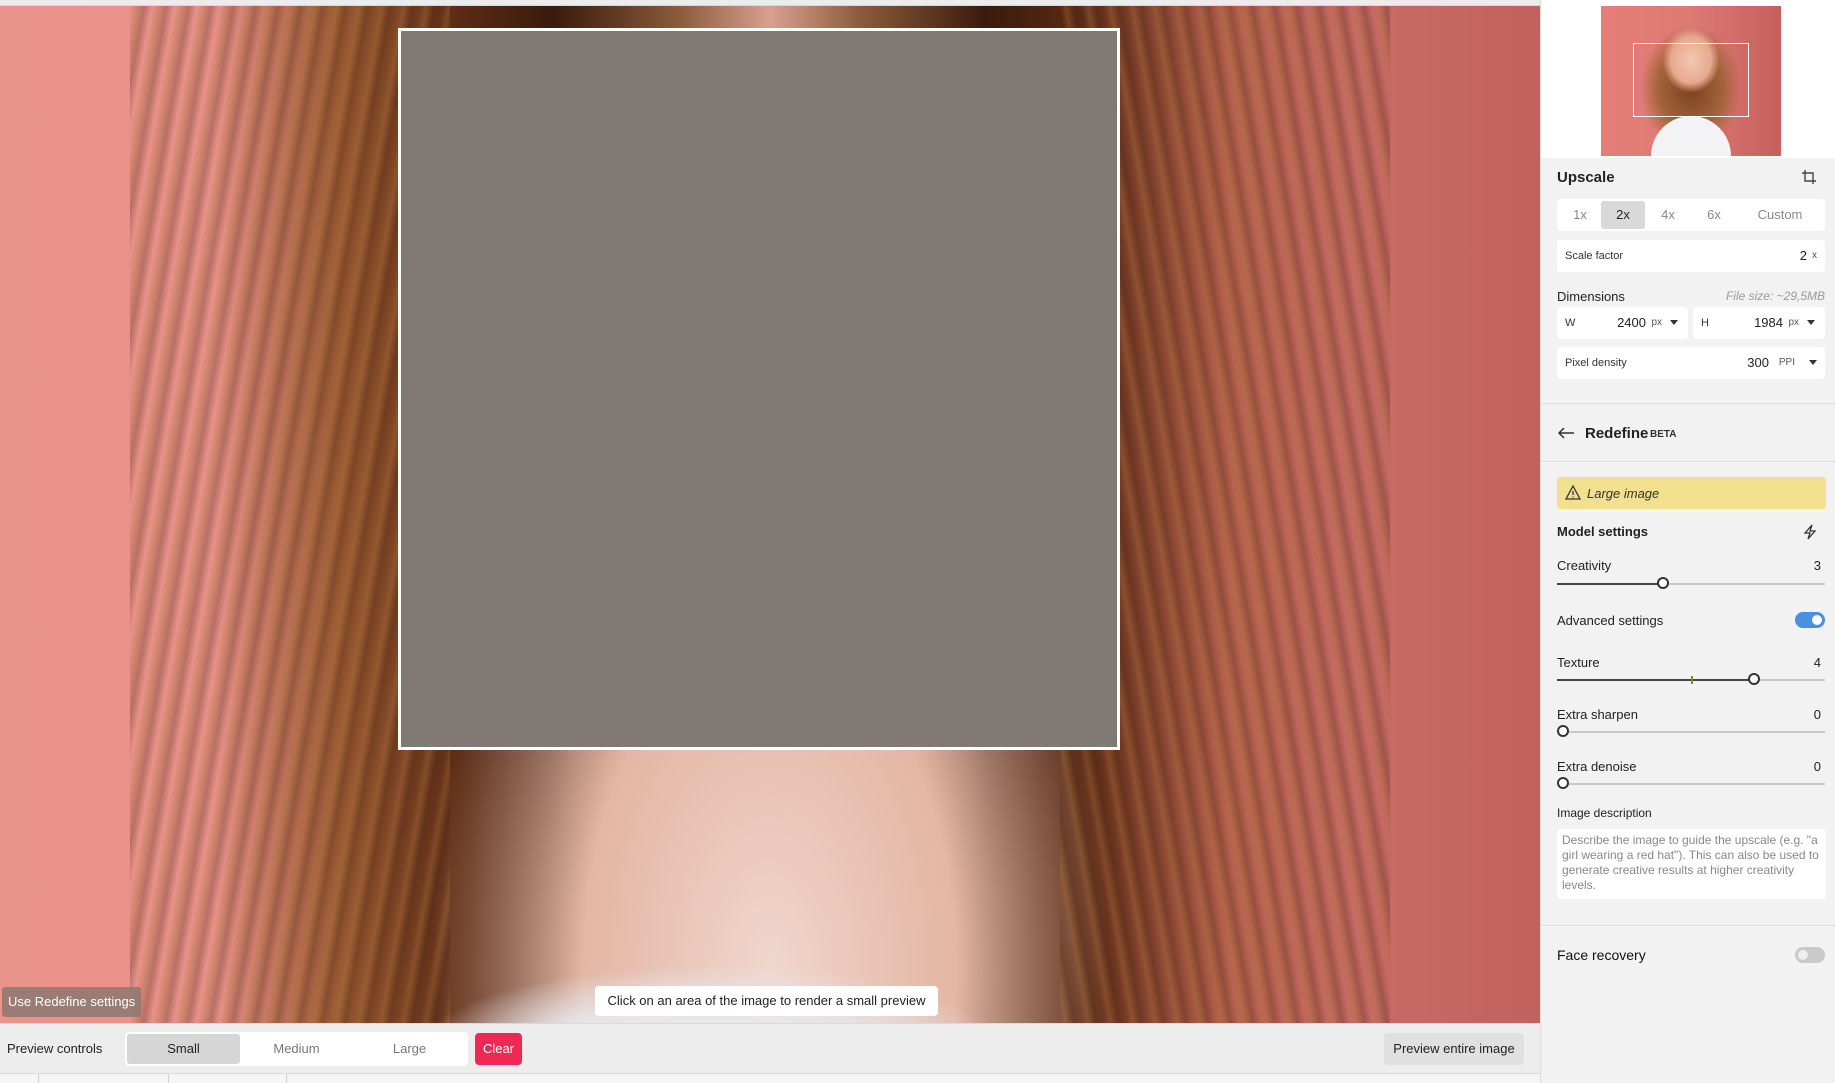  I want to click on upscale-title: Upscale, so click(1586, 177).